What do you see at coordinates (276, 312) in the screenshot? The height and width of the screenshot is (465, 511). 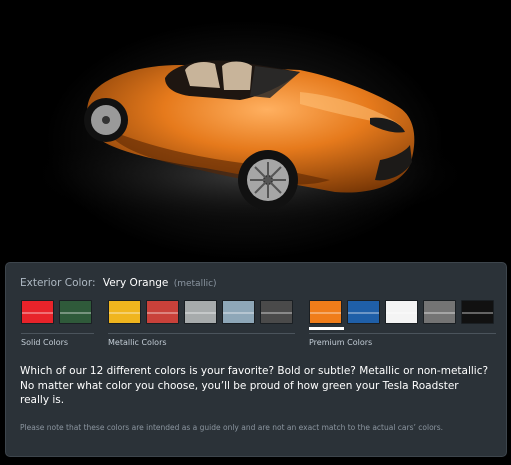 I see `swatch-metallic-dark-grey` at bounding box center [276, 312].